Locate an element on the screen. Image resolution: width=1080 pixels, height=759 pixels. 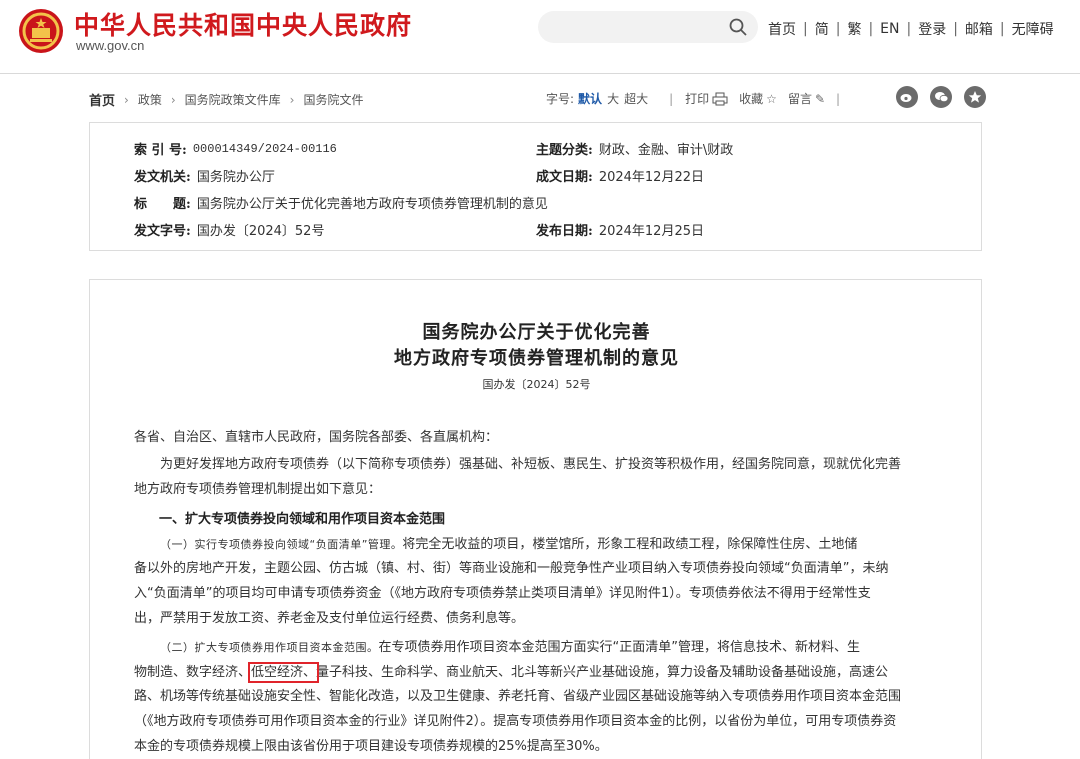
article-title-line-2: 地方政府专项债券管理机制的意见 is located at coordinates (536, 358).